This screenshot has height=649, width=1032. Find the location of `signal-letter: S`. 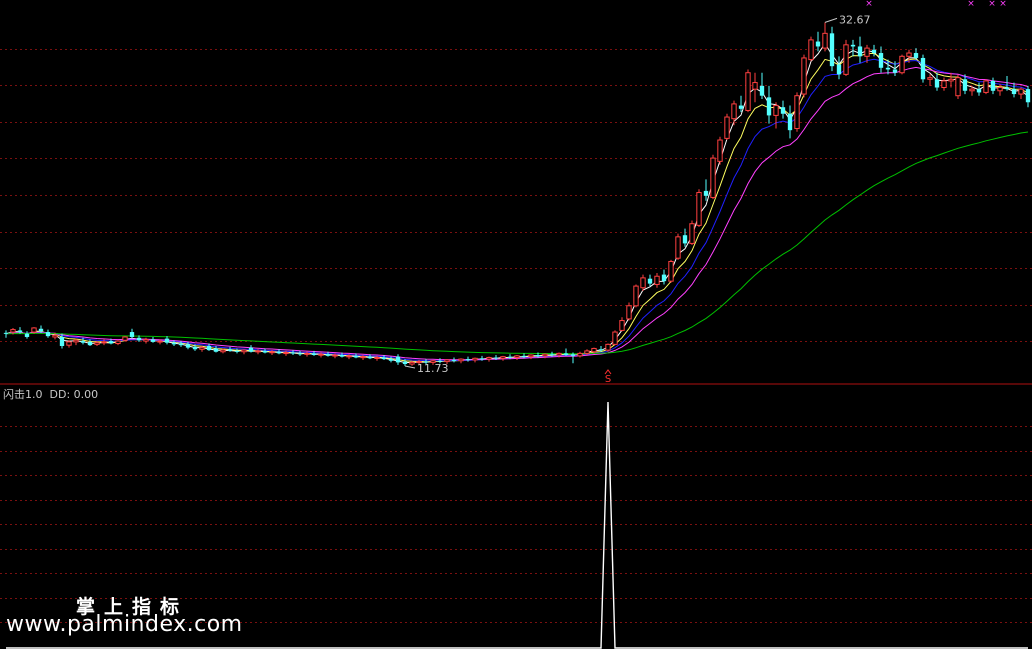

signal-letter: S is located at coordinates (608, 379).